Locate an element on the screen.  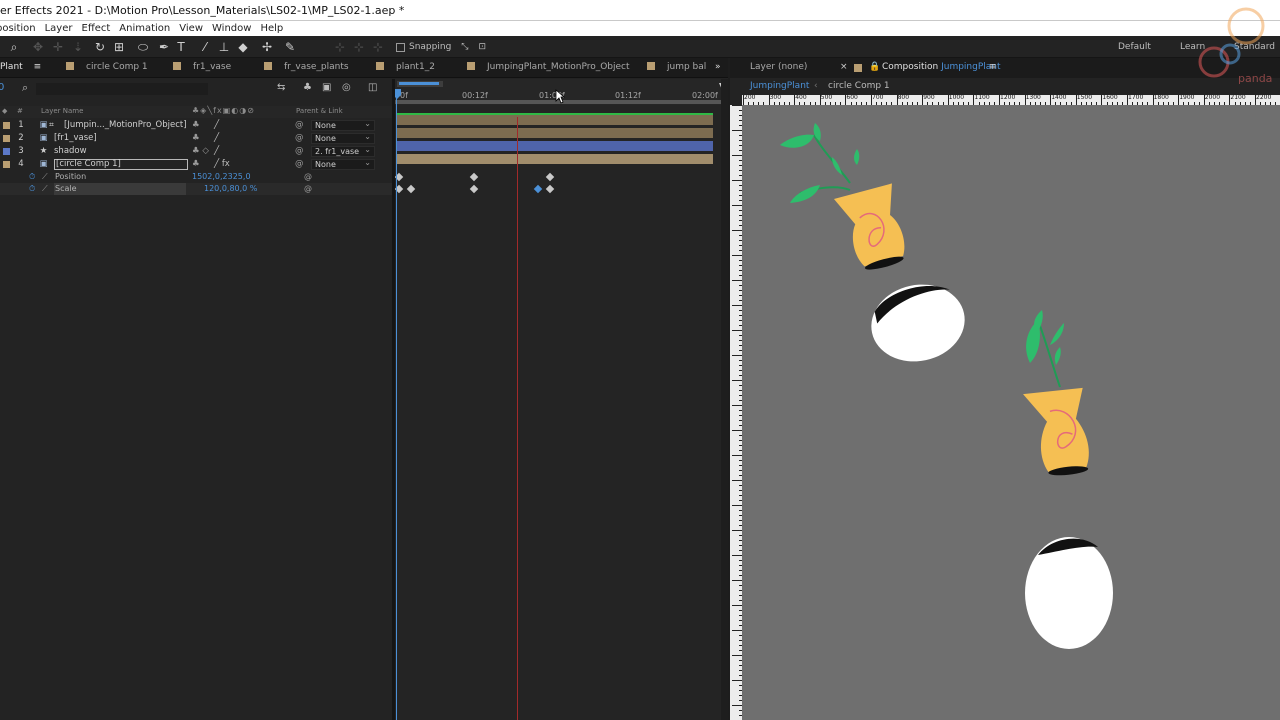
tab-circle-comp-1: circle Comp 1 is located at coordinates (107, 68).